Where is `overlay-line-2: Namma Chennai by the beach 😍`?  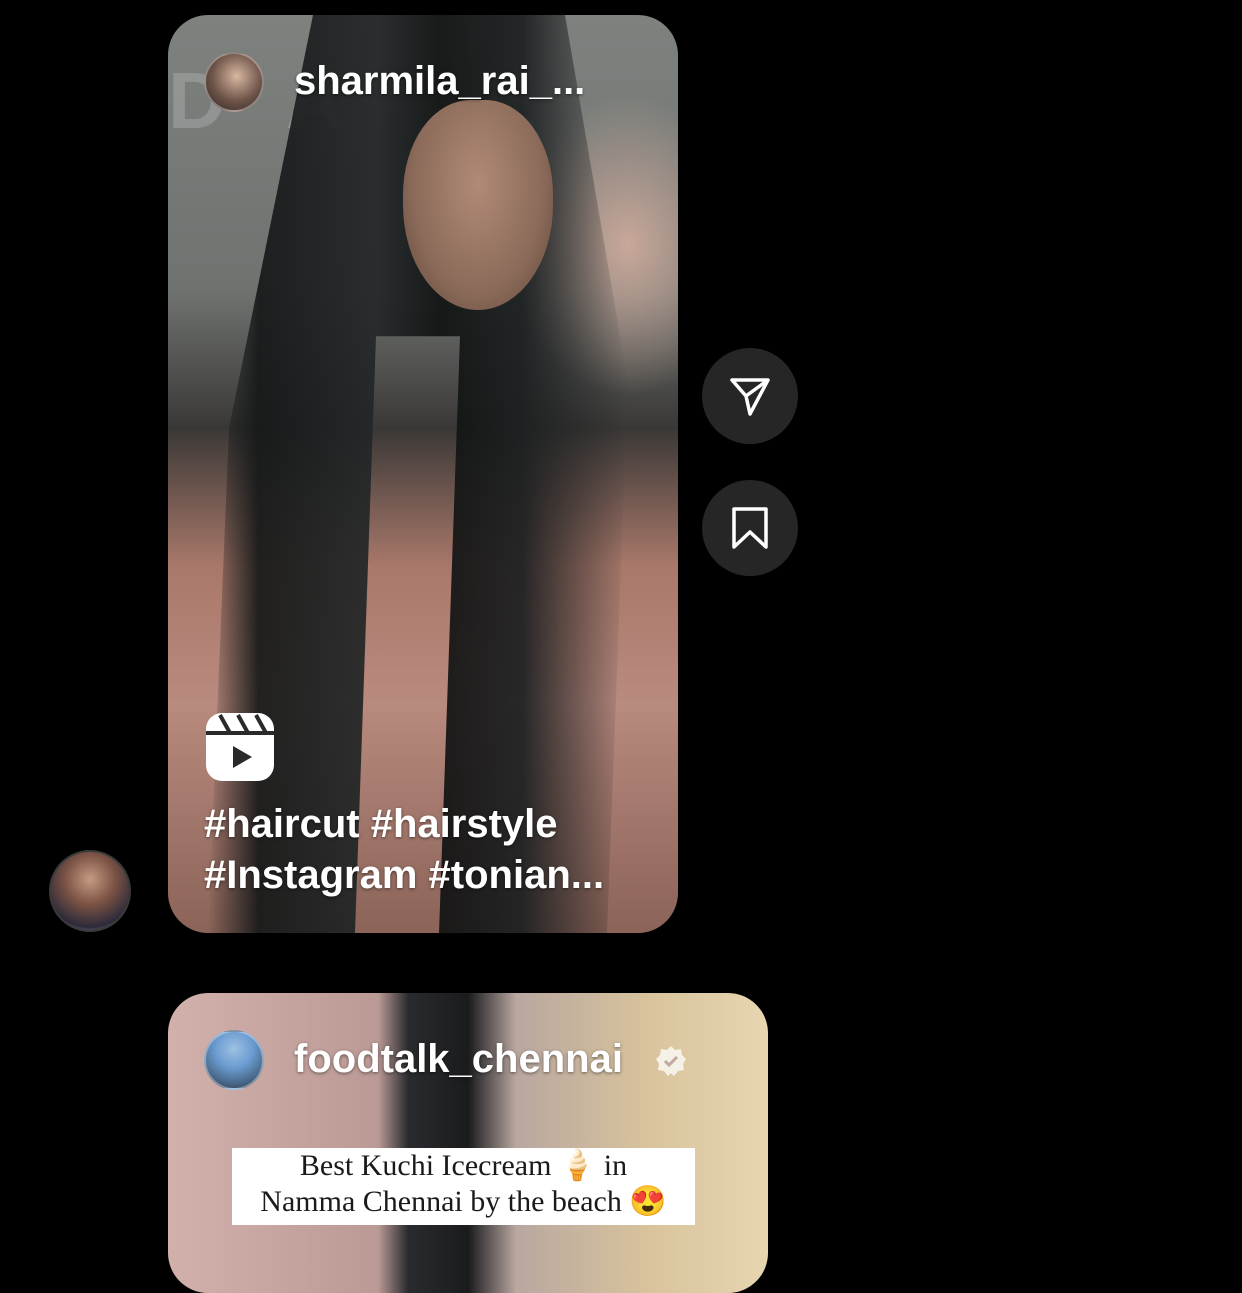 overlay-line-2: Namma Chennai by the beach 😍 is located at coordinates (463, 1201).